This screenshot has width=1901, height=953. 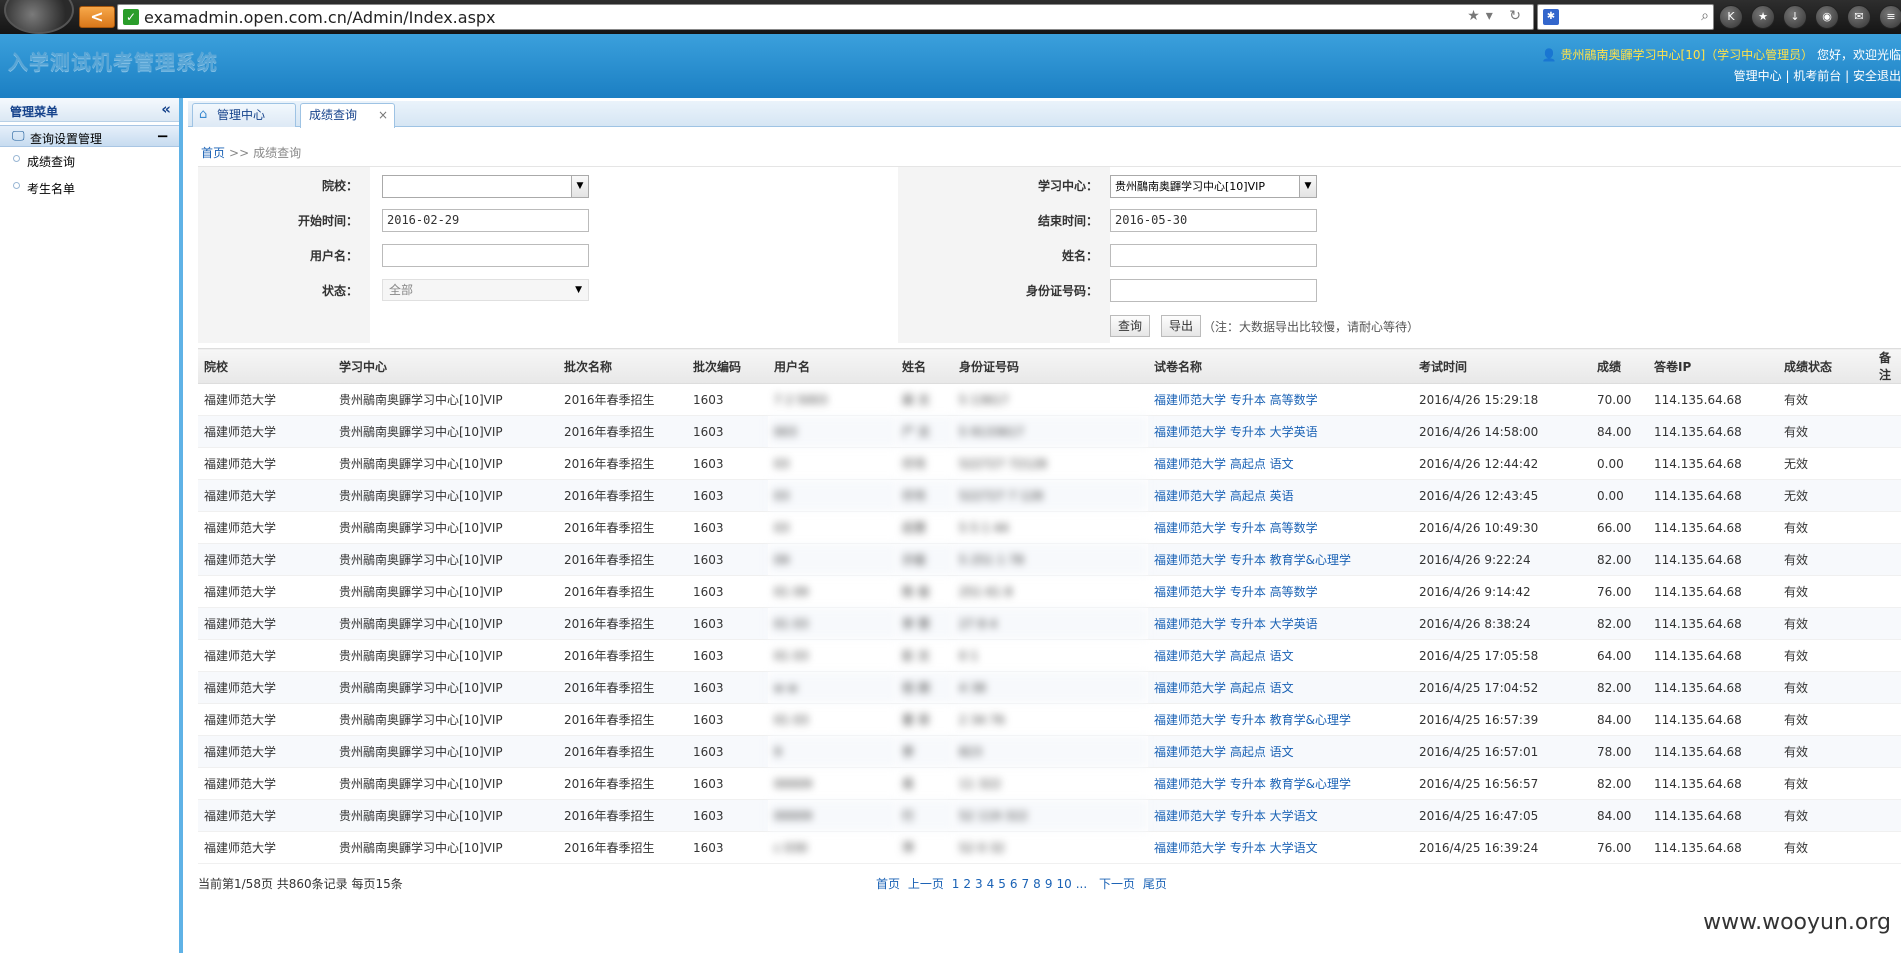 What do you see at coordinates (383, 115) in the screenshot?
I see `close-icon: ×` at bounding box center [383, 115].